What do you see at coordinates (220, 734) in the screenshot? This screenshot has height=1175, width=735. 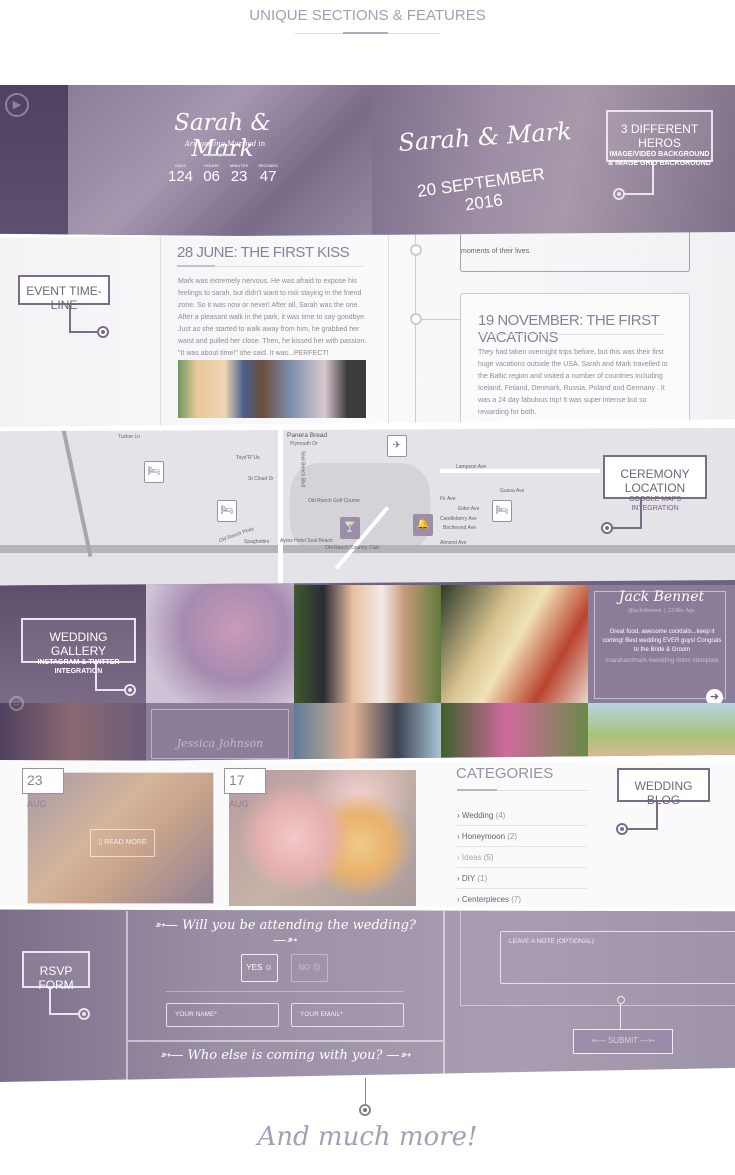 I see `caption-frame` at bounding box center [220, 734].